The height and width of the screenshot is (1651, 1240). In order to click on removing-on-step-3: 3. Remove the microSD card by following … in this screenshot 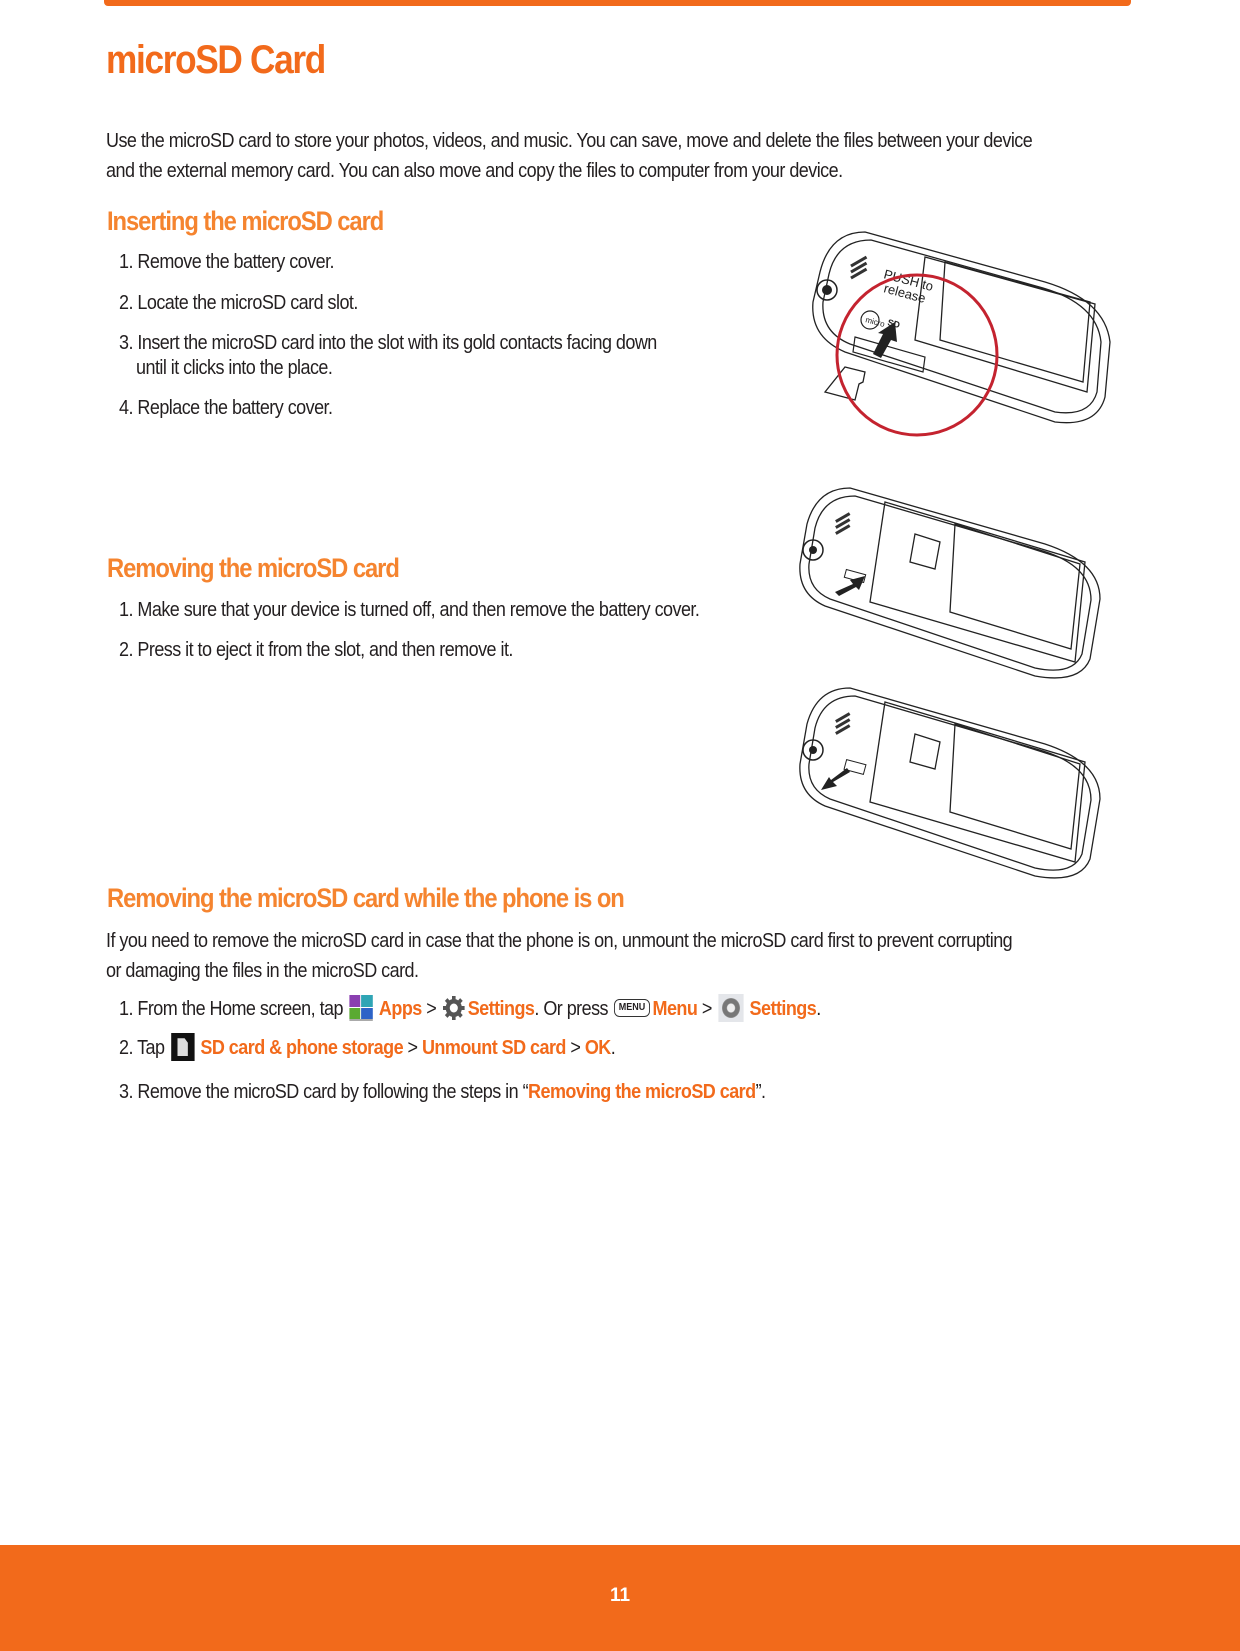, I will do `click(442, 1092)`.